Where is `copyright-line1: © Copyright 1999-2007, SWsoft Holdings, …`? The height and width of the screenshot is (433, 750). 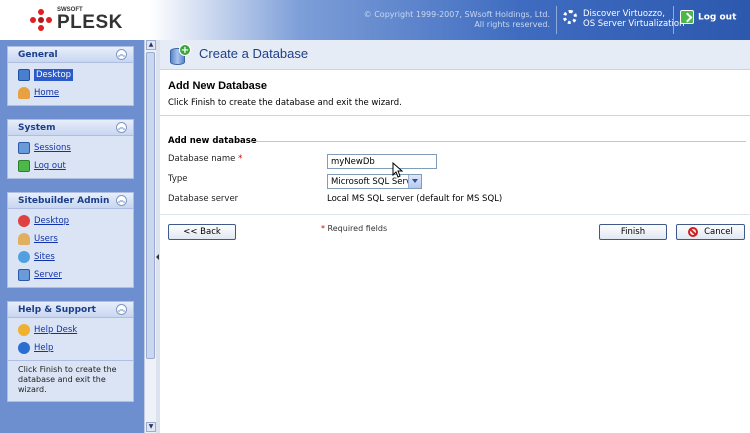
copyright-line1: © Copyright 1999-2007, SWsoft Holdings, … is located at coordinates (456, 14).